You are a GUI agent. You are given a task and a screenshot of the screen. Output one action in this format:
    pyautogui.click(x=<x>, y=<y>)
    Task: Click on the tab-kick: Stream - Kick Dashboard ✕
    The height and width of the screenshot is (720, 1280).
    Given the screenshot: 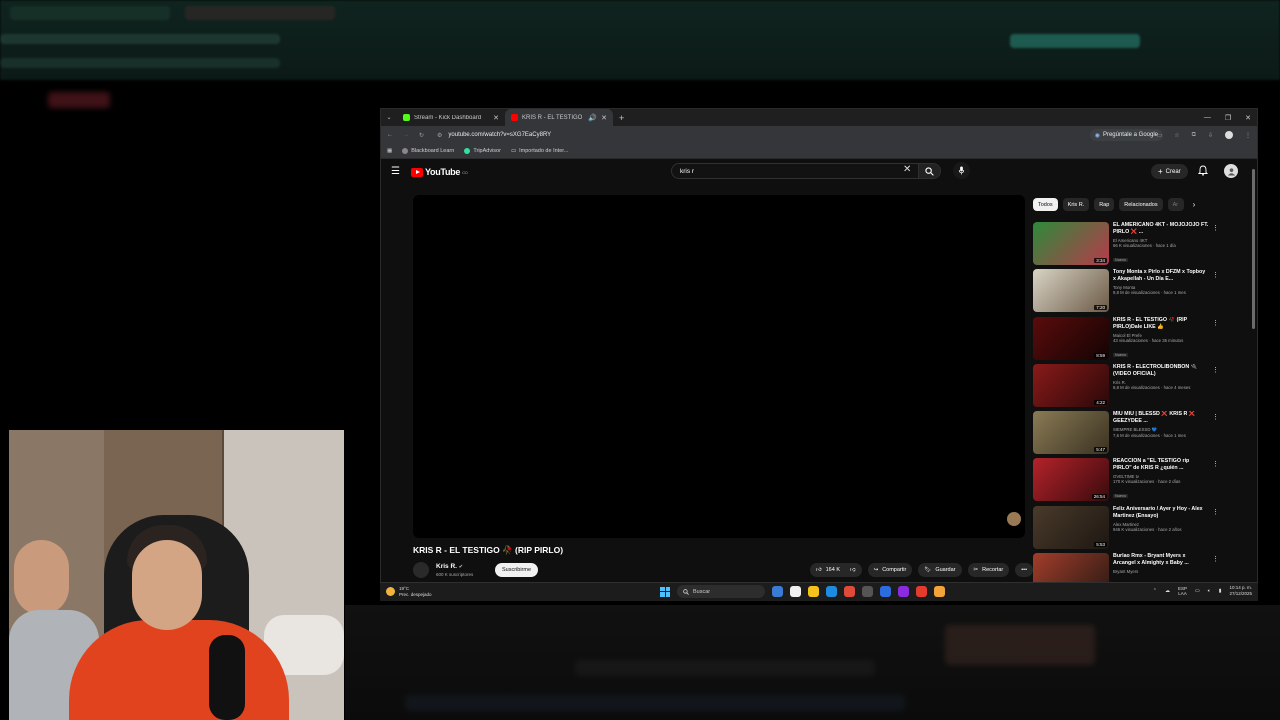 What is the action you would take?
    pyautogui.click(x=451, y=117)
    